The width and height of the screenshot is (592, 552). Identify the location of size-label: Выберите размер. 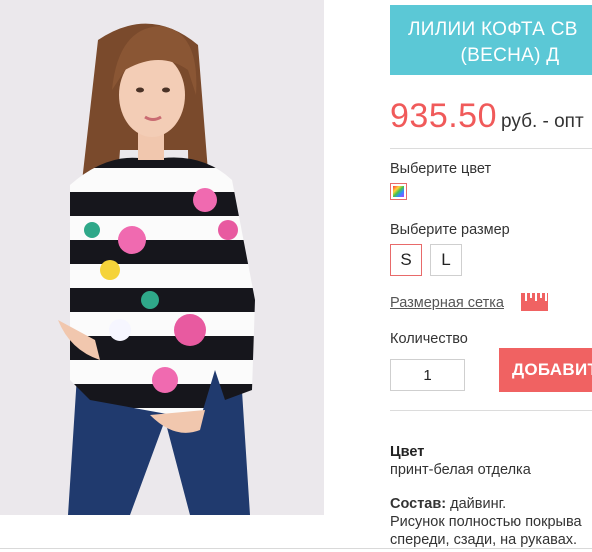
(450, 230).